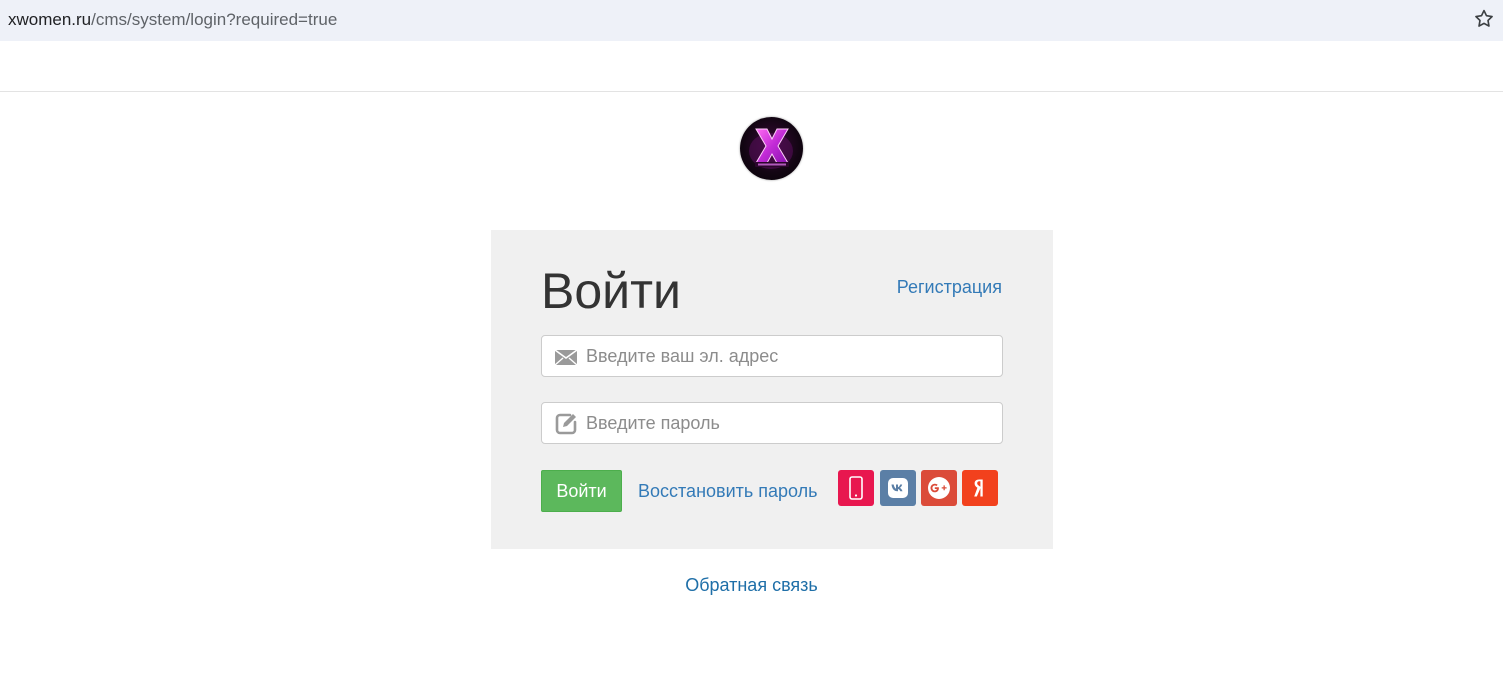 The height and width of the screenshot is (686, 1503). I want to click on site-header-strip, so click(751, 66).